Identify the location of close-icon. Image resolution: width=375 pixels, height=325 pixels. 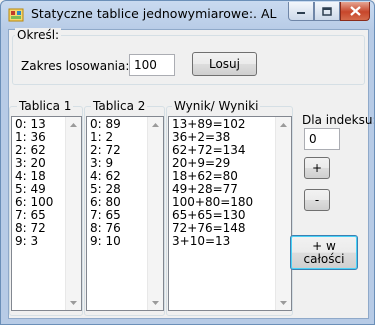
(355, 11).